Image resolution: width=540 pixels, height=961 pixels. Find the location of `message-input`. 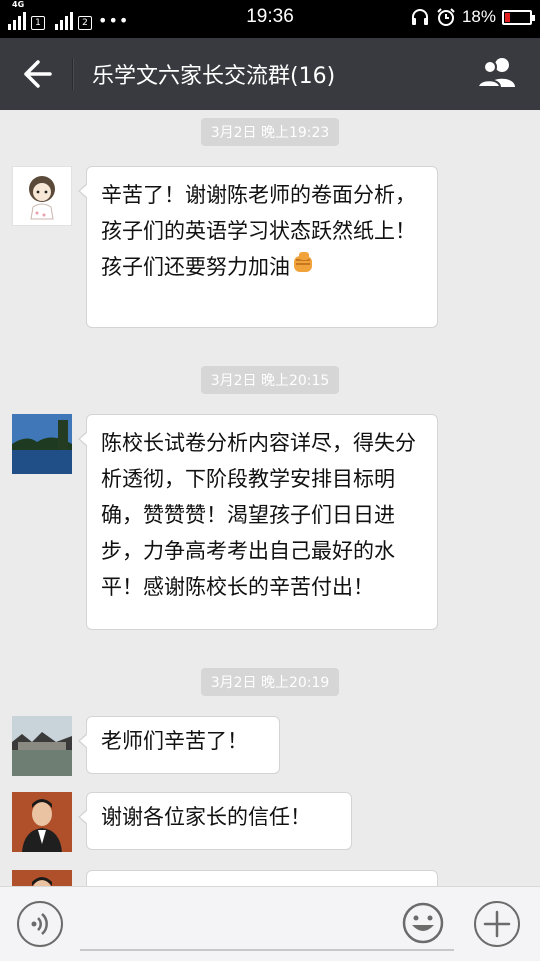

message-input is located at coordinates (267, 927).